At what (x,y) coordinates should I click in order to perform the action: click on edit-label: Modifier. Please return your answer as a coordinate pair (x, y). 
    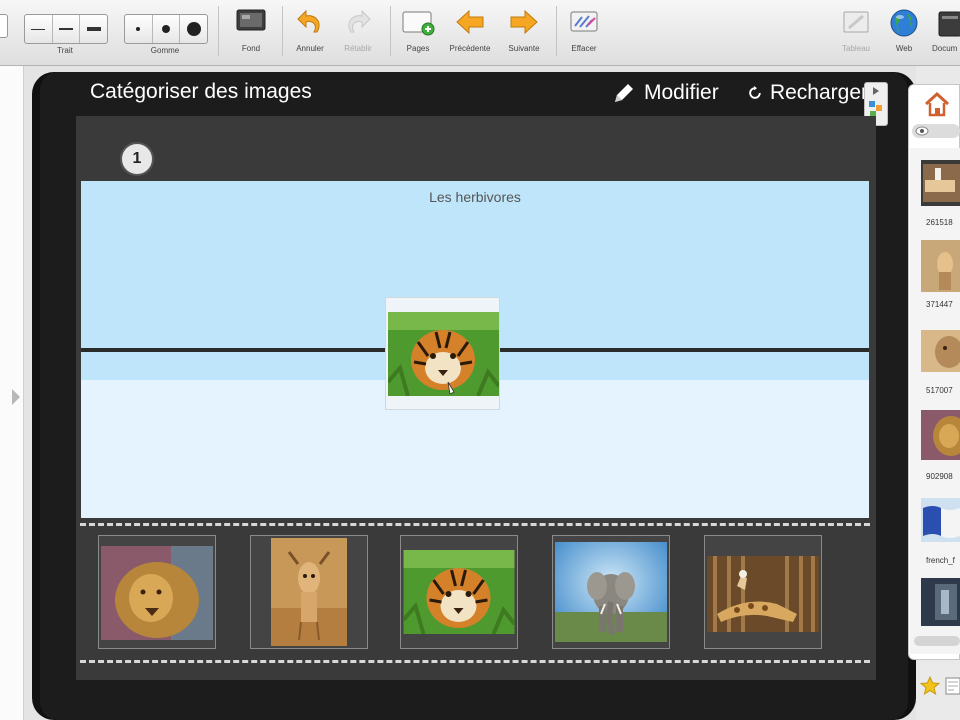
    Looking at the image, I should click on (681, 92).